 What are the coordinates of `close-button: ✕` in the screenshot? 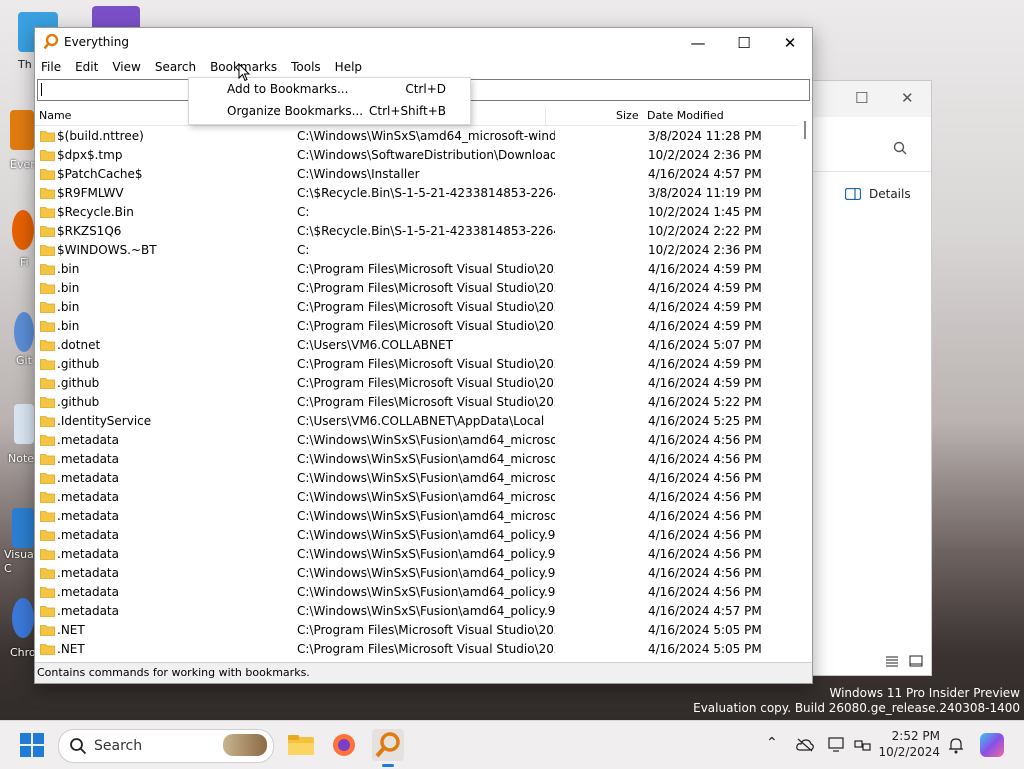 It's located at (790, 43).